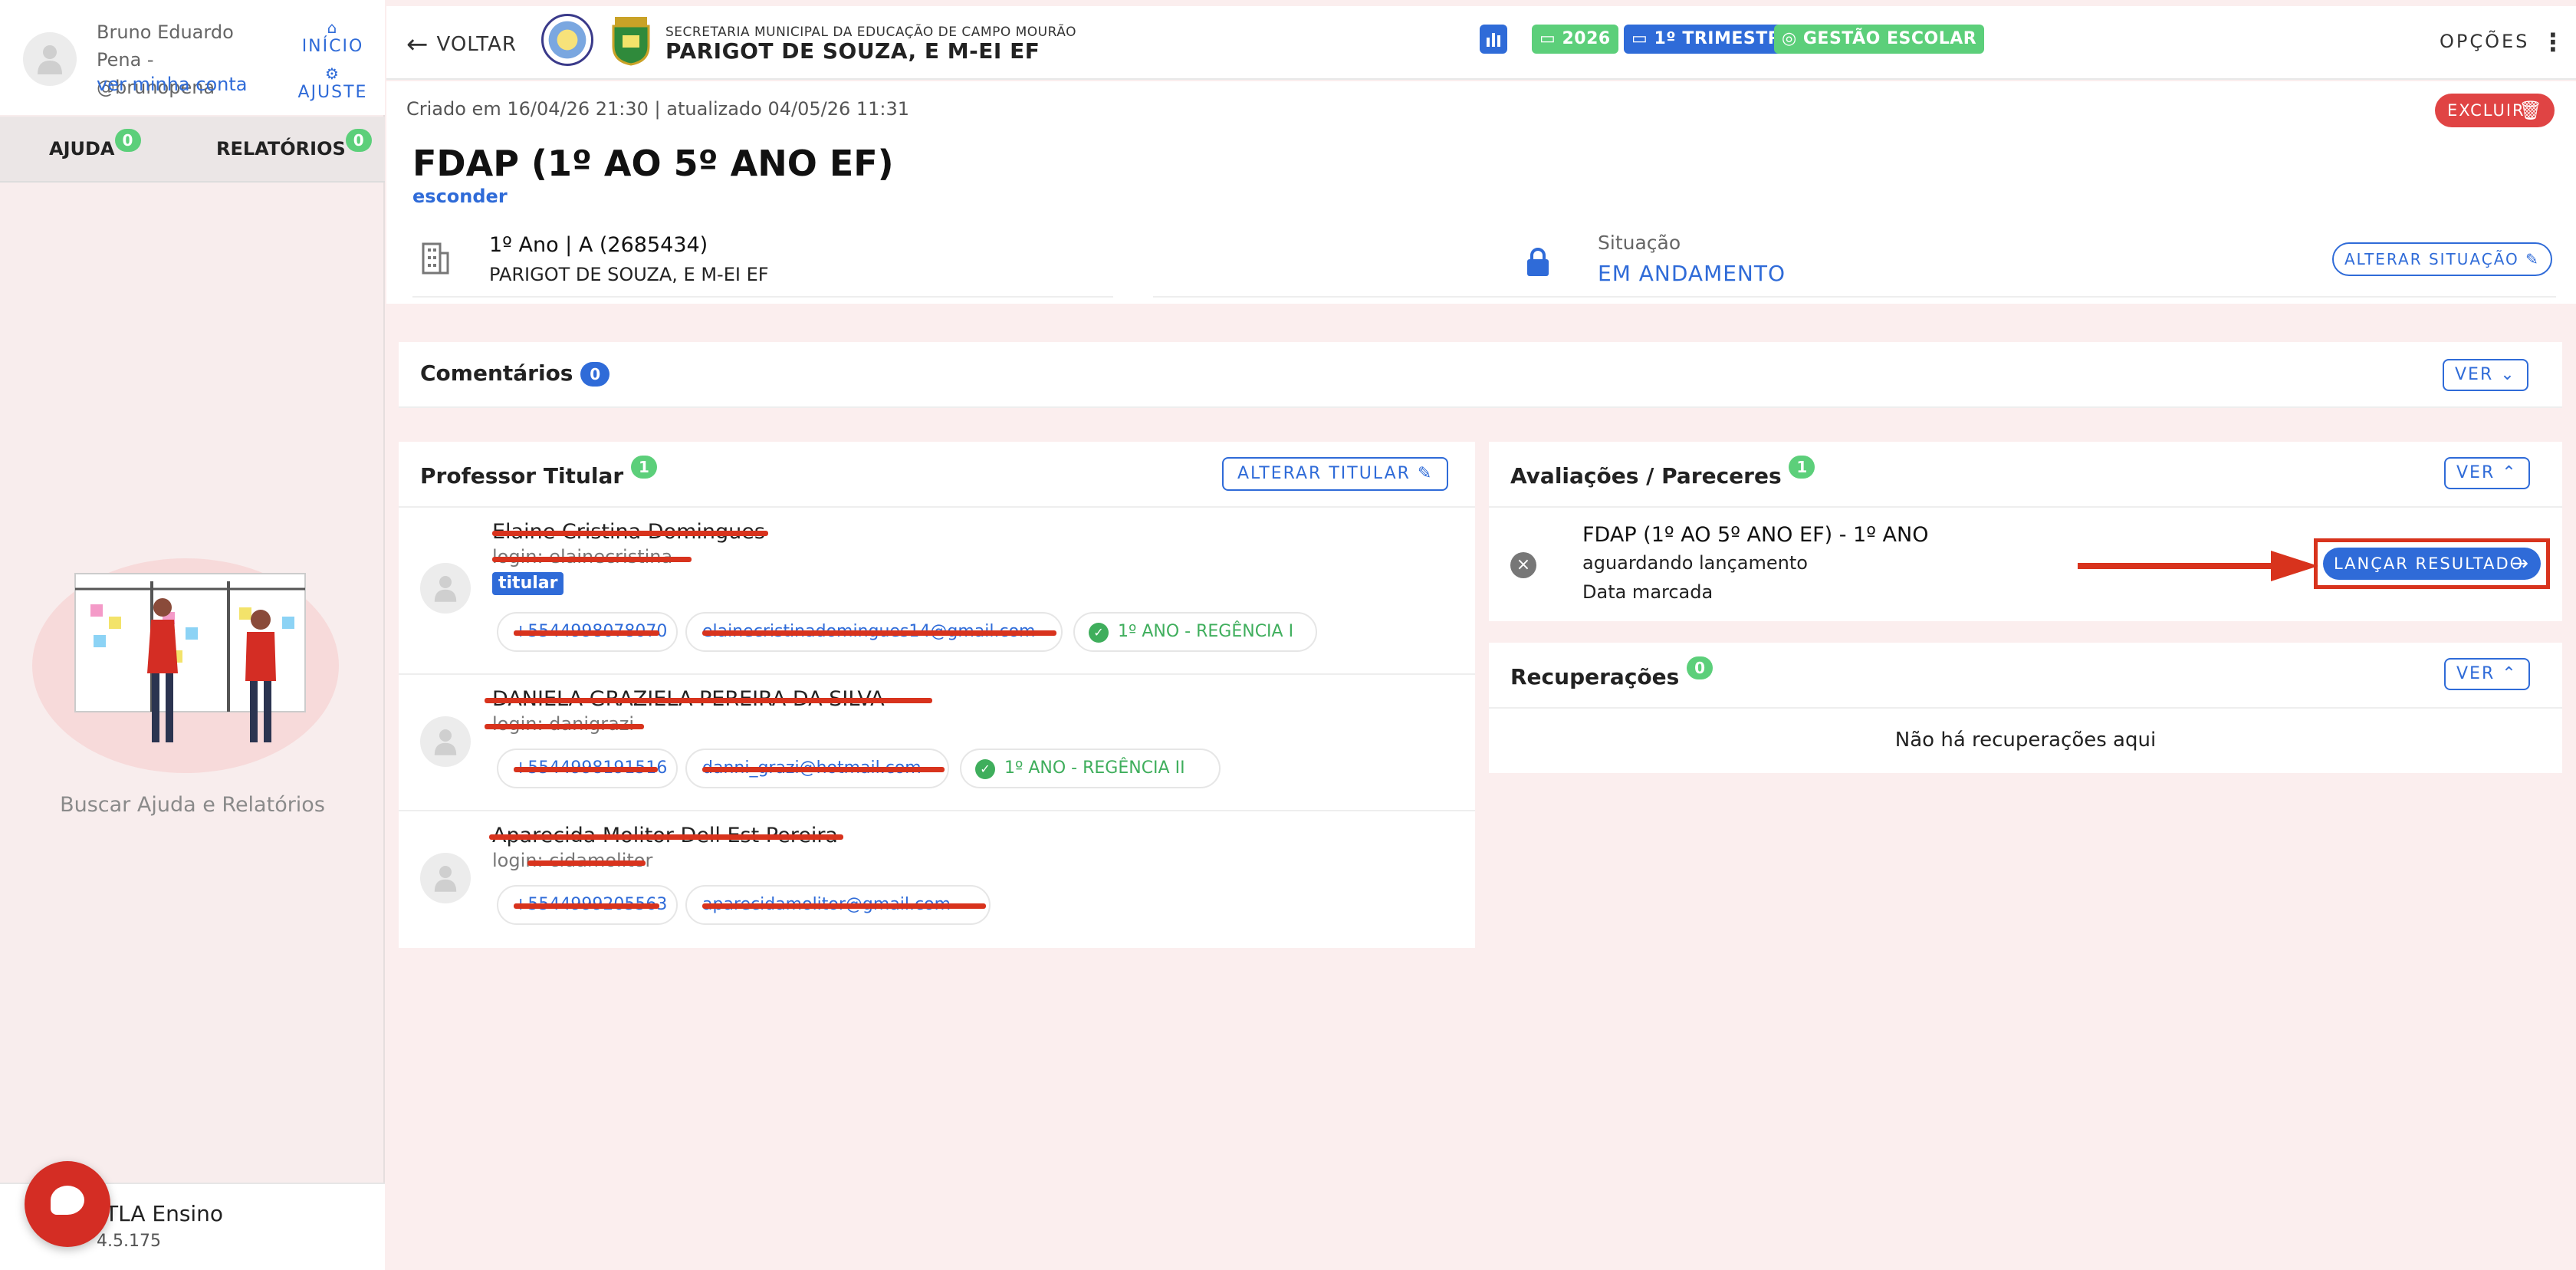  I want to click on back-button: ← VOLTAR, so click(462, 44).